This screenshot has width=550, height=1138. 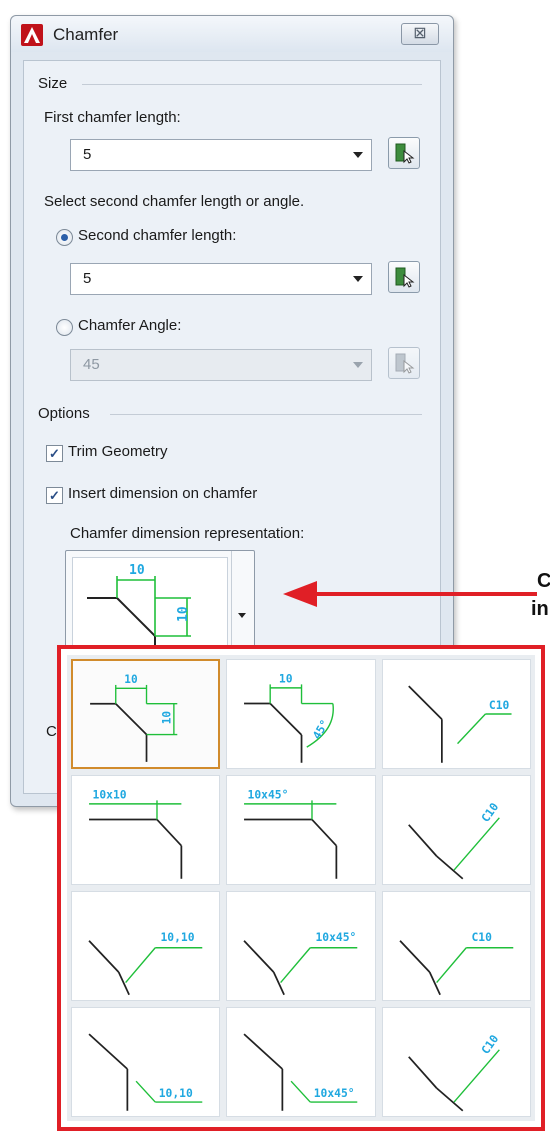 I want to click on second-prompt-text: Select second chamfer length or angle., so click(x=174, y=201).